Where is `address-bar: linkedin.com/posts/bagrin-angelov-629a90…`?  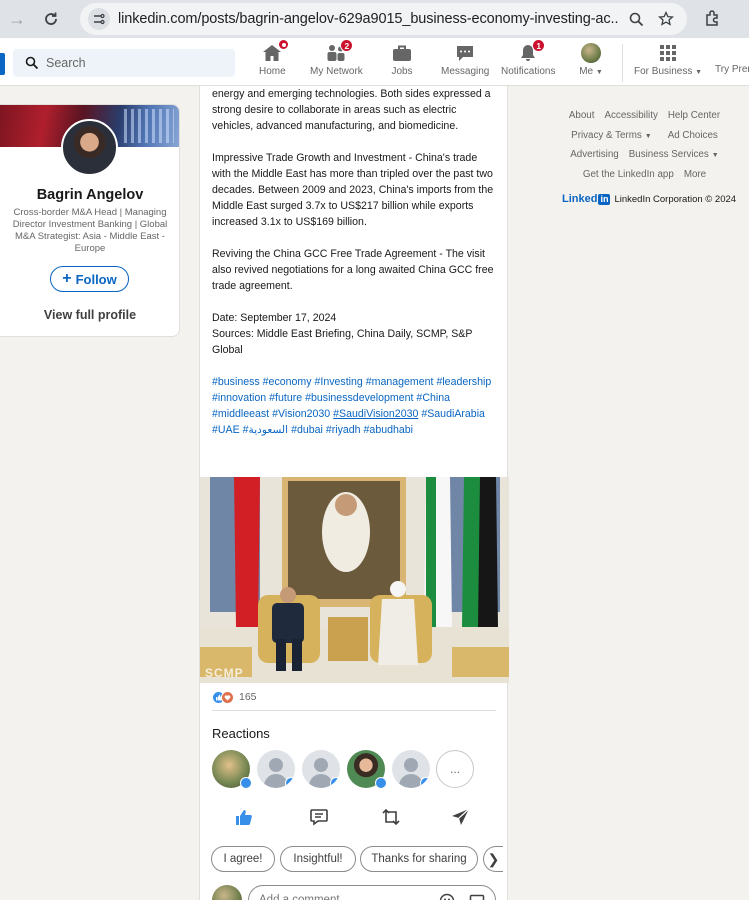
address-bar: linkedin.com/posts/bagrin-angelov-629a90… is located at coordinates (383, 19).